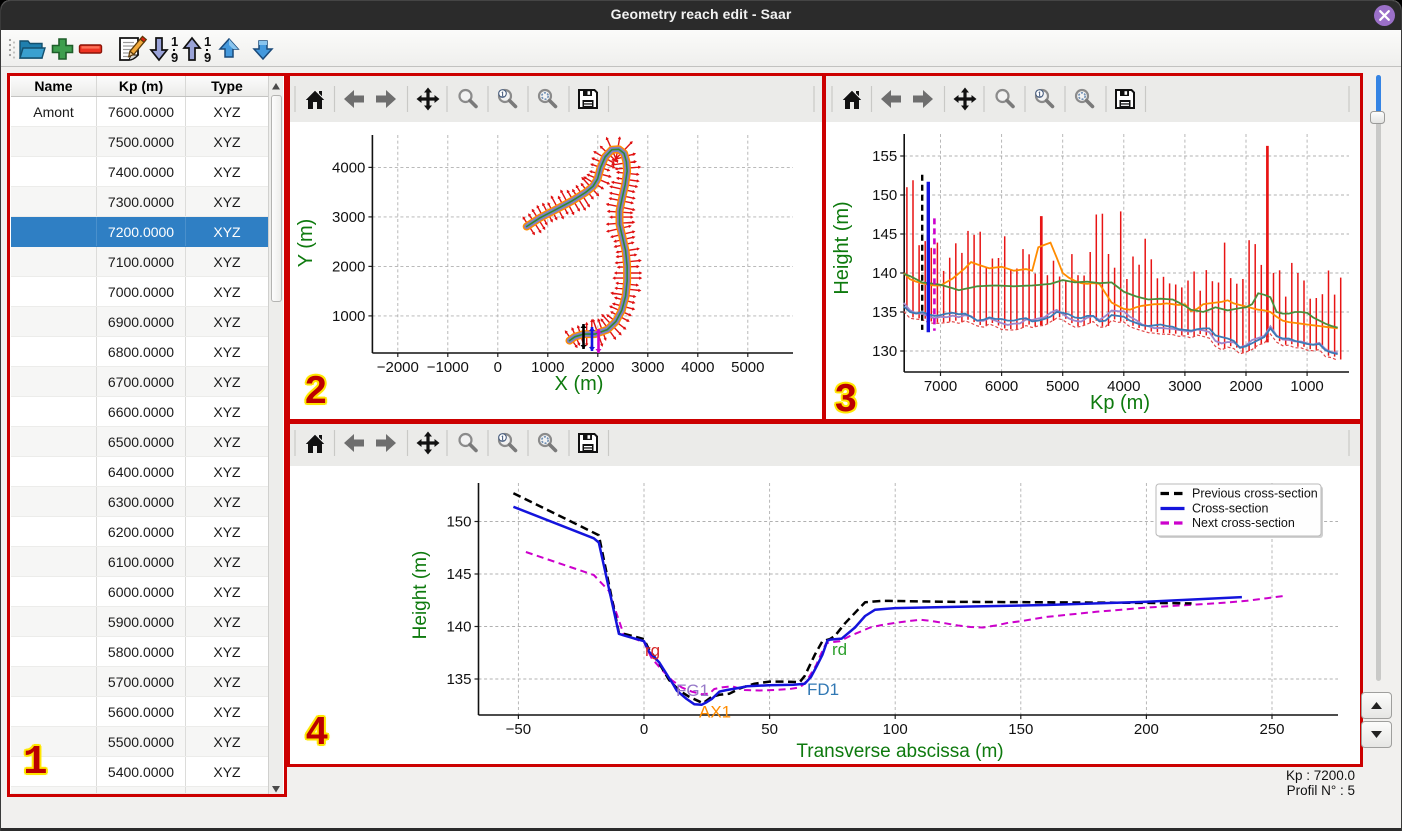 The image size is (1402, 831). Describe the element at coordinates (398, 367) in the screenshot. I see `svg-text: −2000` at that location.